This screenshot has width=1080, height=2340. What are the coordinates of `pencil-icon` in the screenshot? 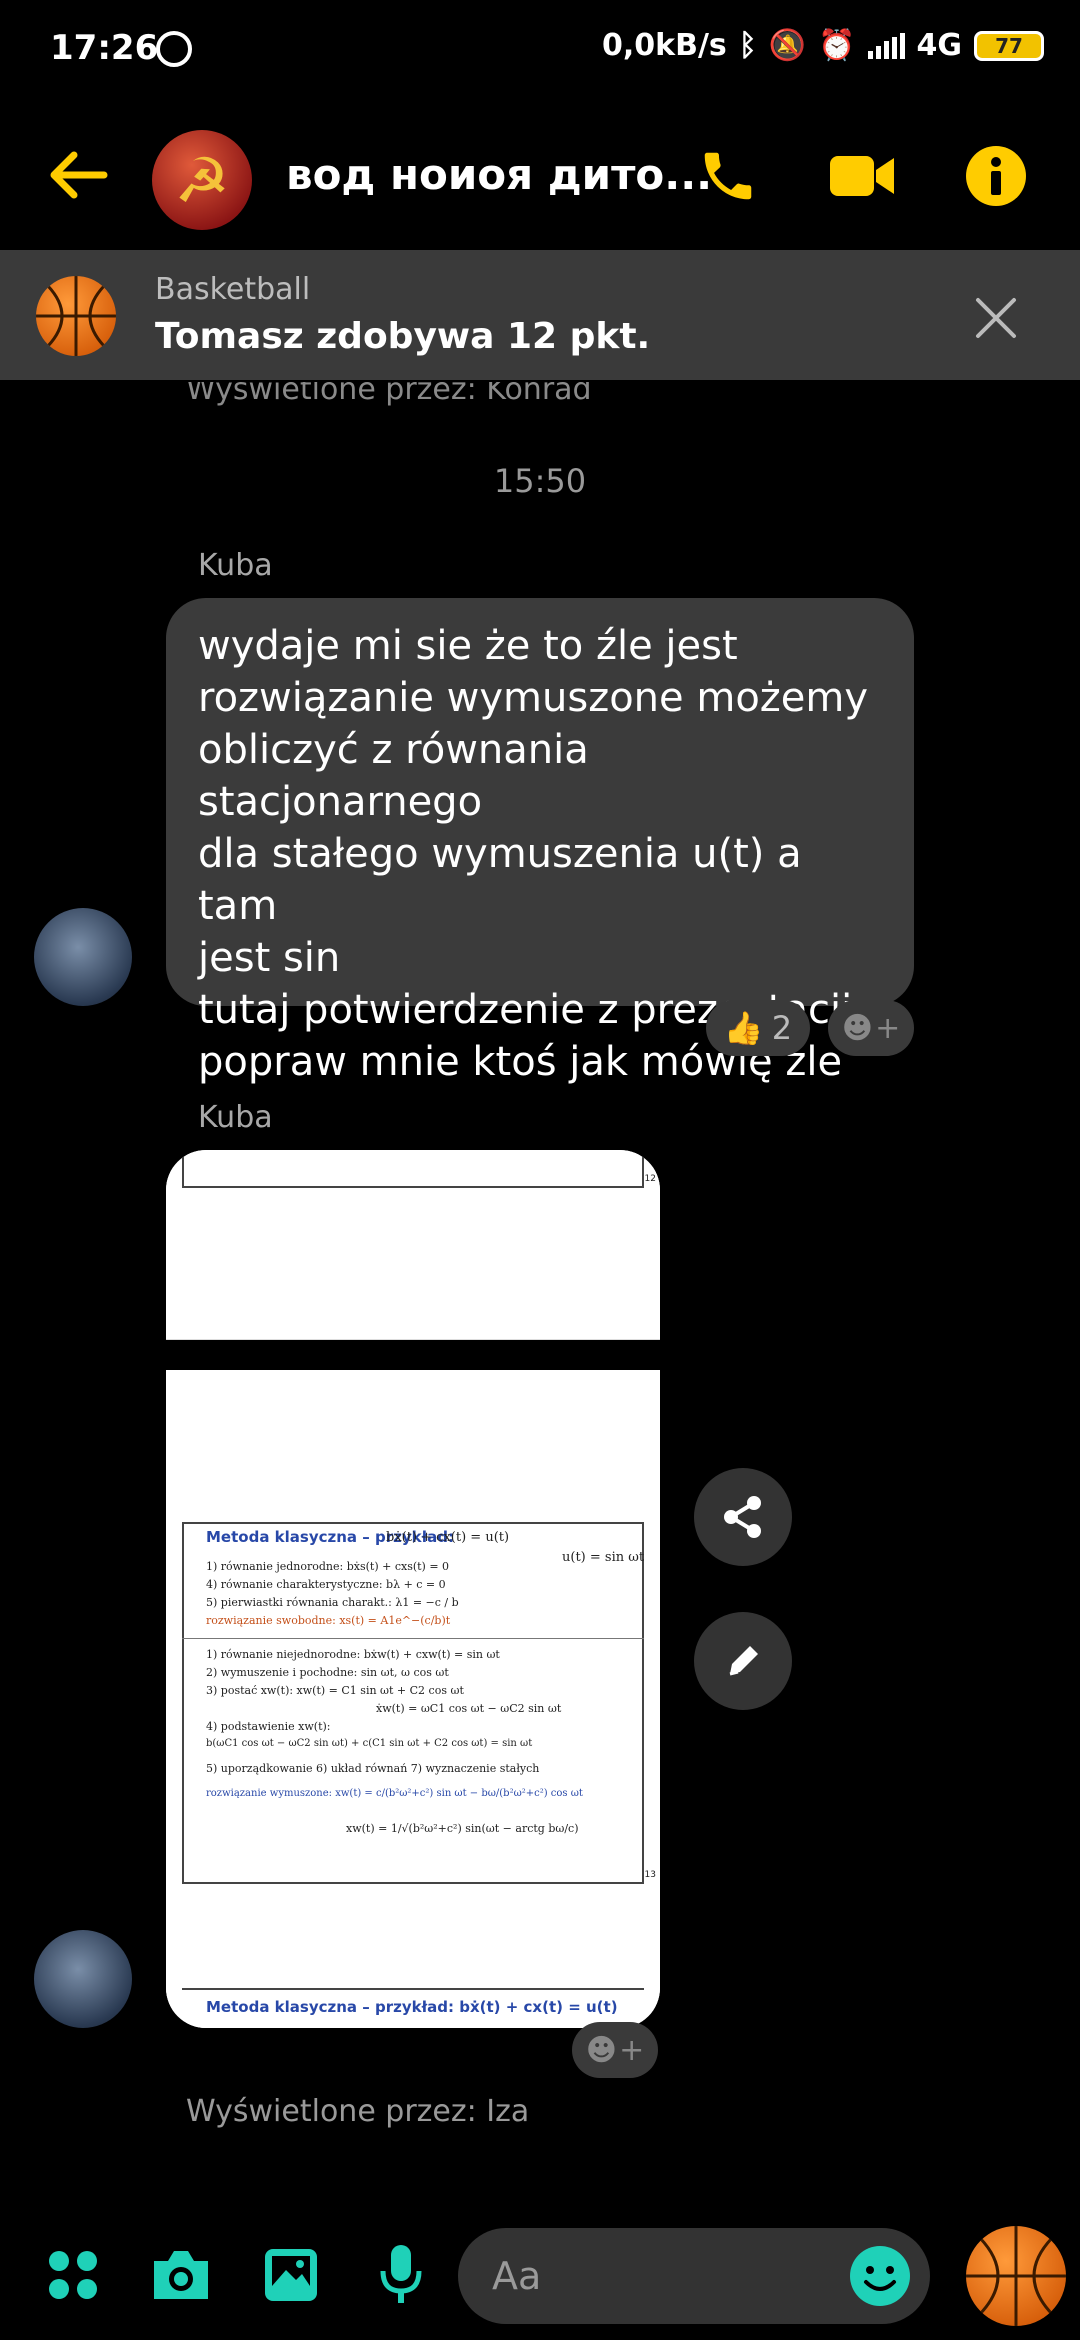 It's located at (743, 1661).